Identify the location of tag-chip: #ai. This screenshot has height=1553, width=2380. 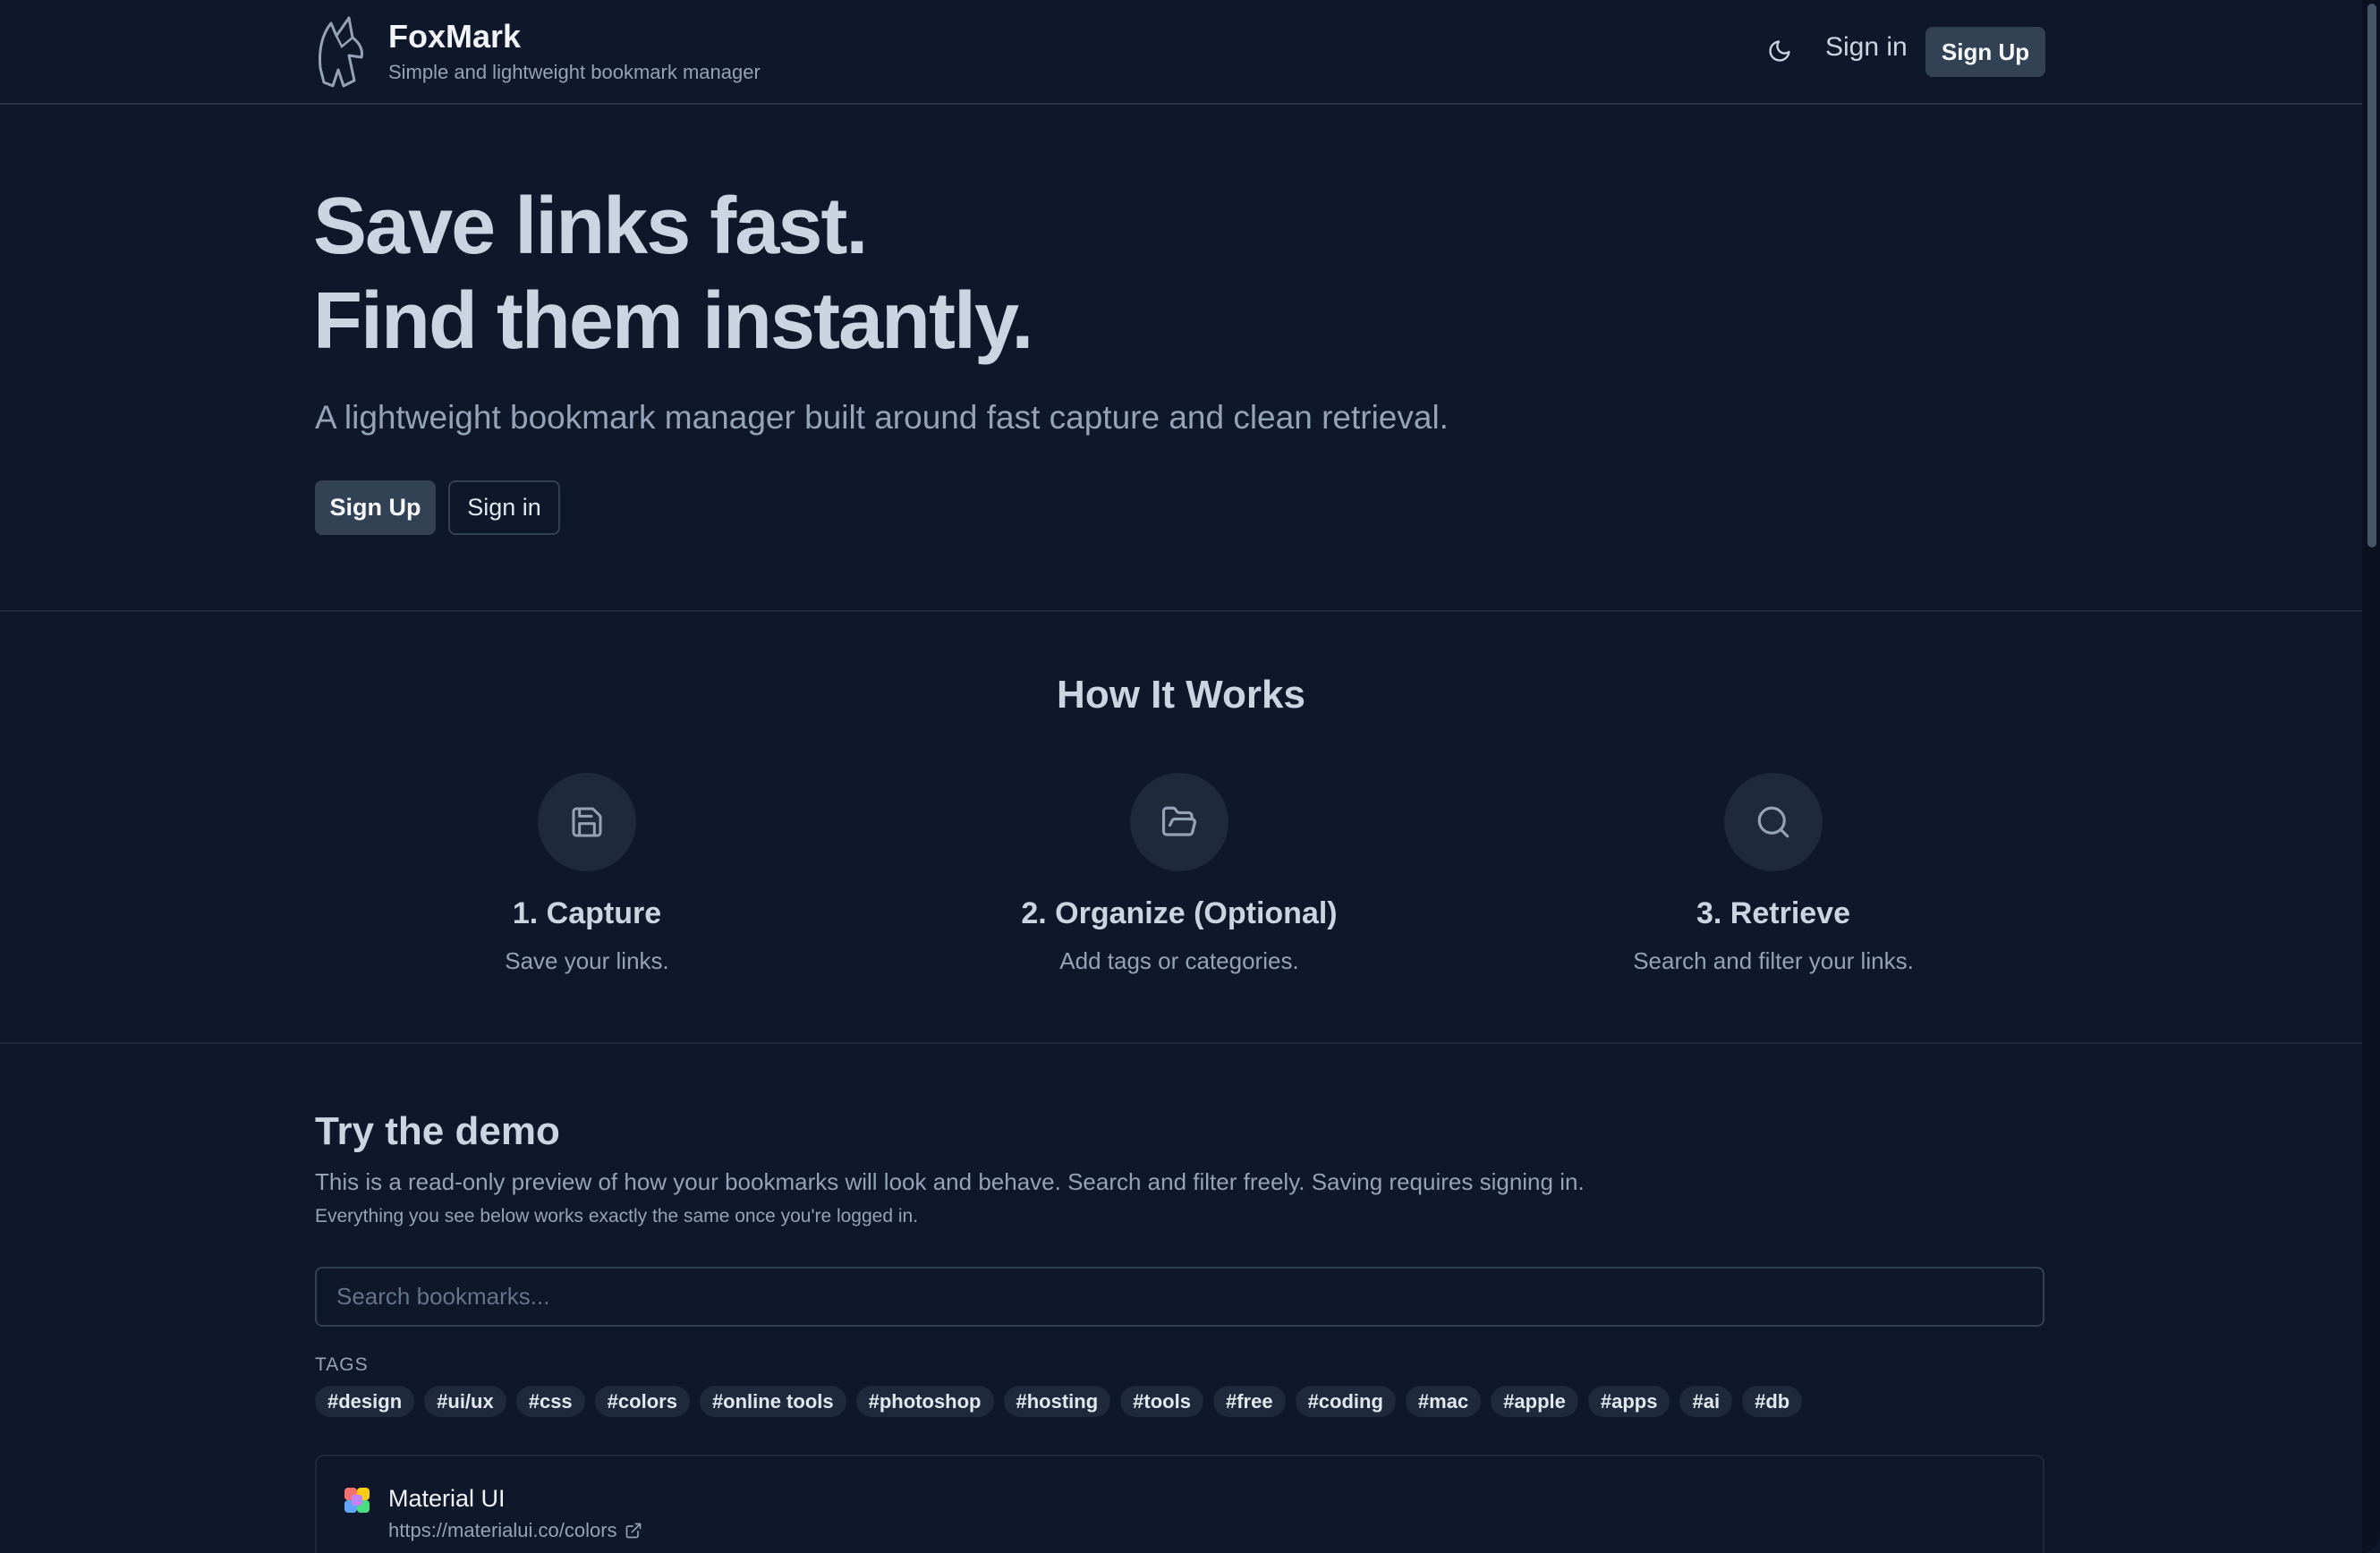
(1706, 1401).